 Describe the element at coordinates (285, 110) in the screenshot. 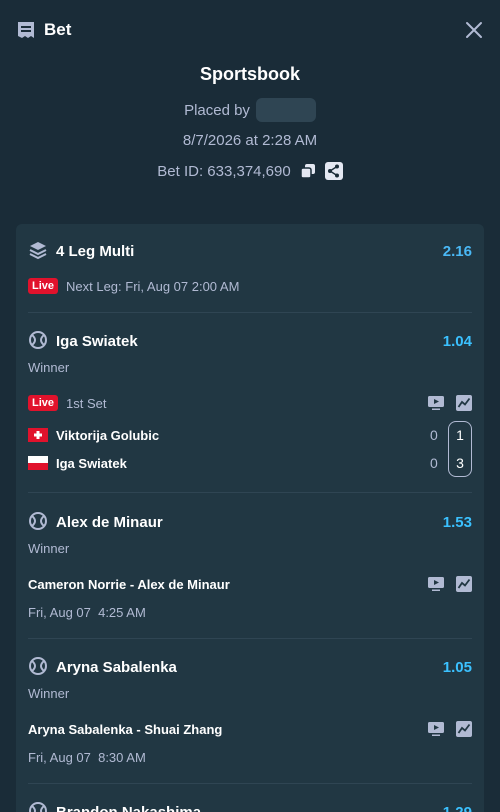

I see `user-name-hidden` at that location.